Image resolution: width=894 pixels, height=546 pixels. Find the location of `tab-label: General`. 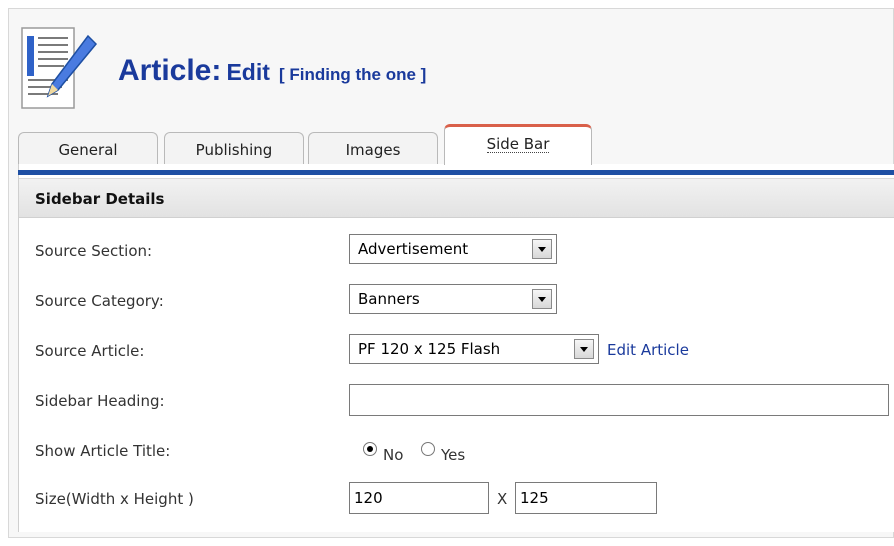

tab-label: General is located at coordinates (88, 150).